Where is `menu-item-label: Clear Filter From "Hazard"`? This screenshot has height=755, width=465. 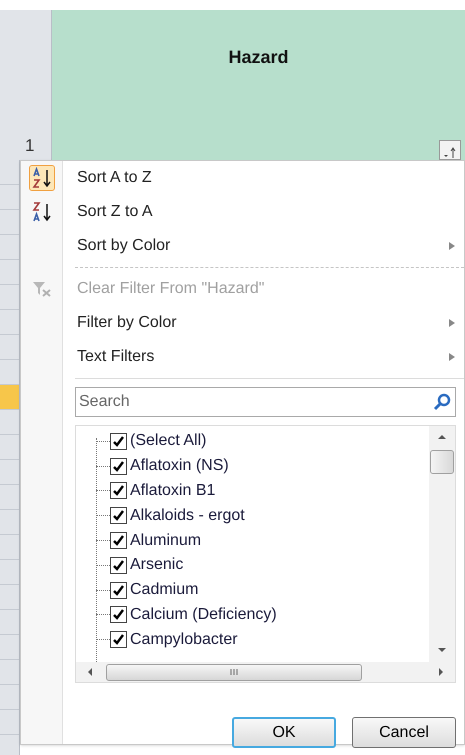 menu-item-label: Clear Filter From "Hazard" is located at coordinates (171, 289).